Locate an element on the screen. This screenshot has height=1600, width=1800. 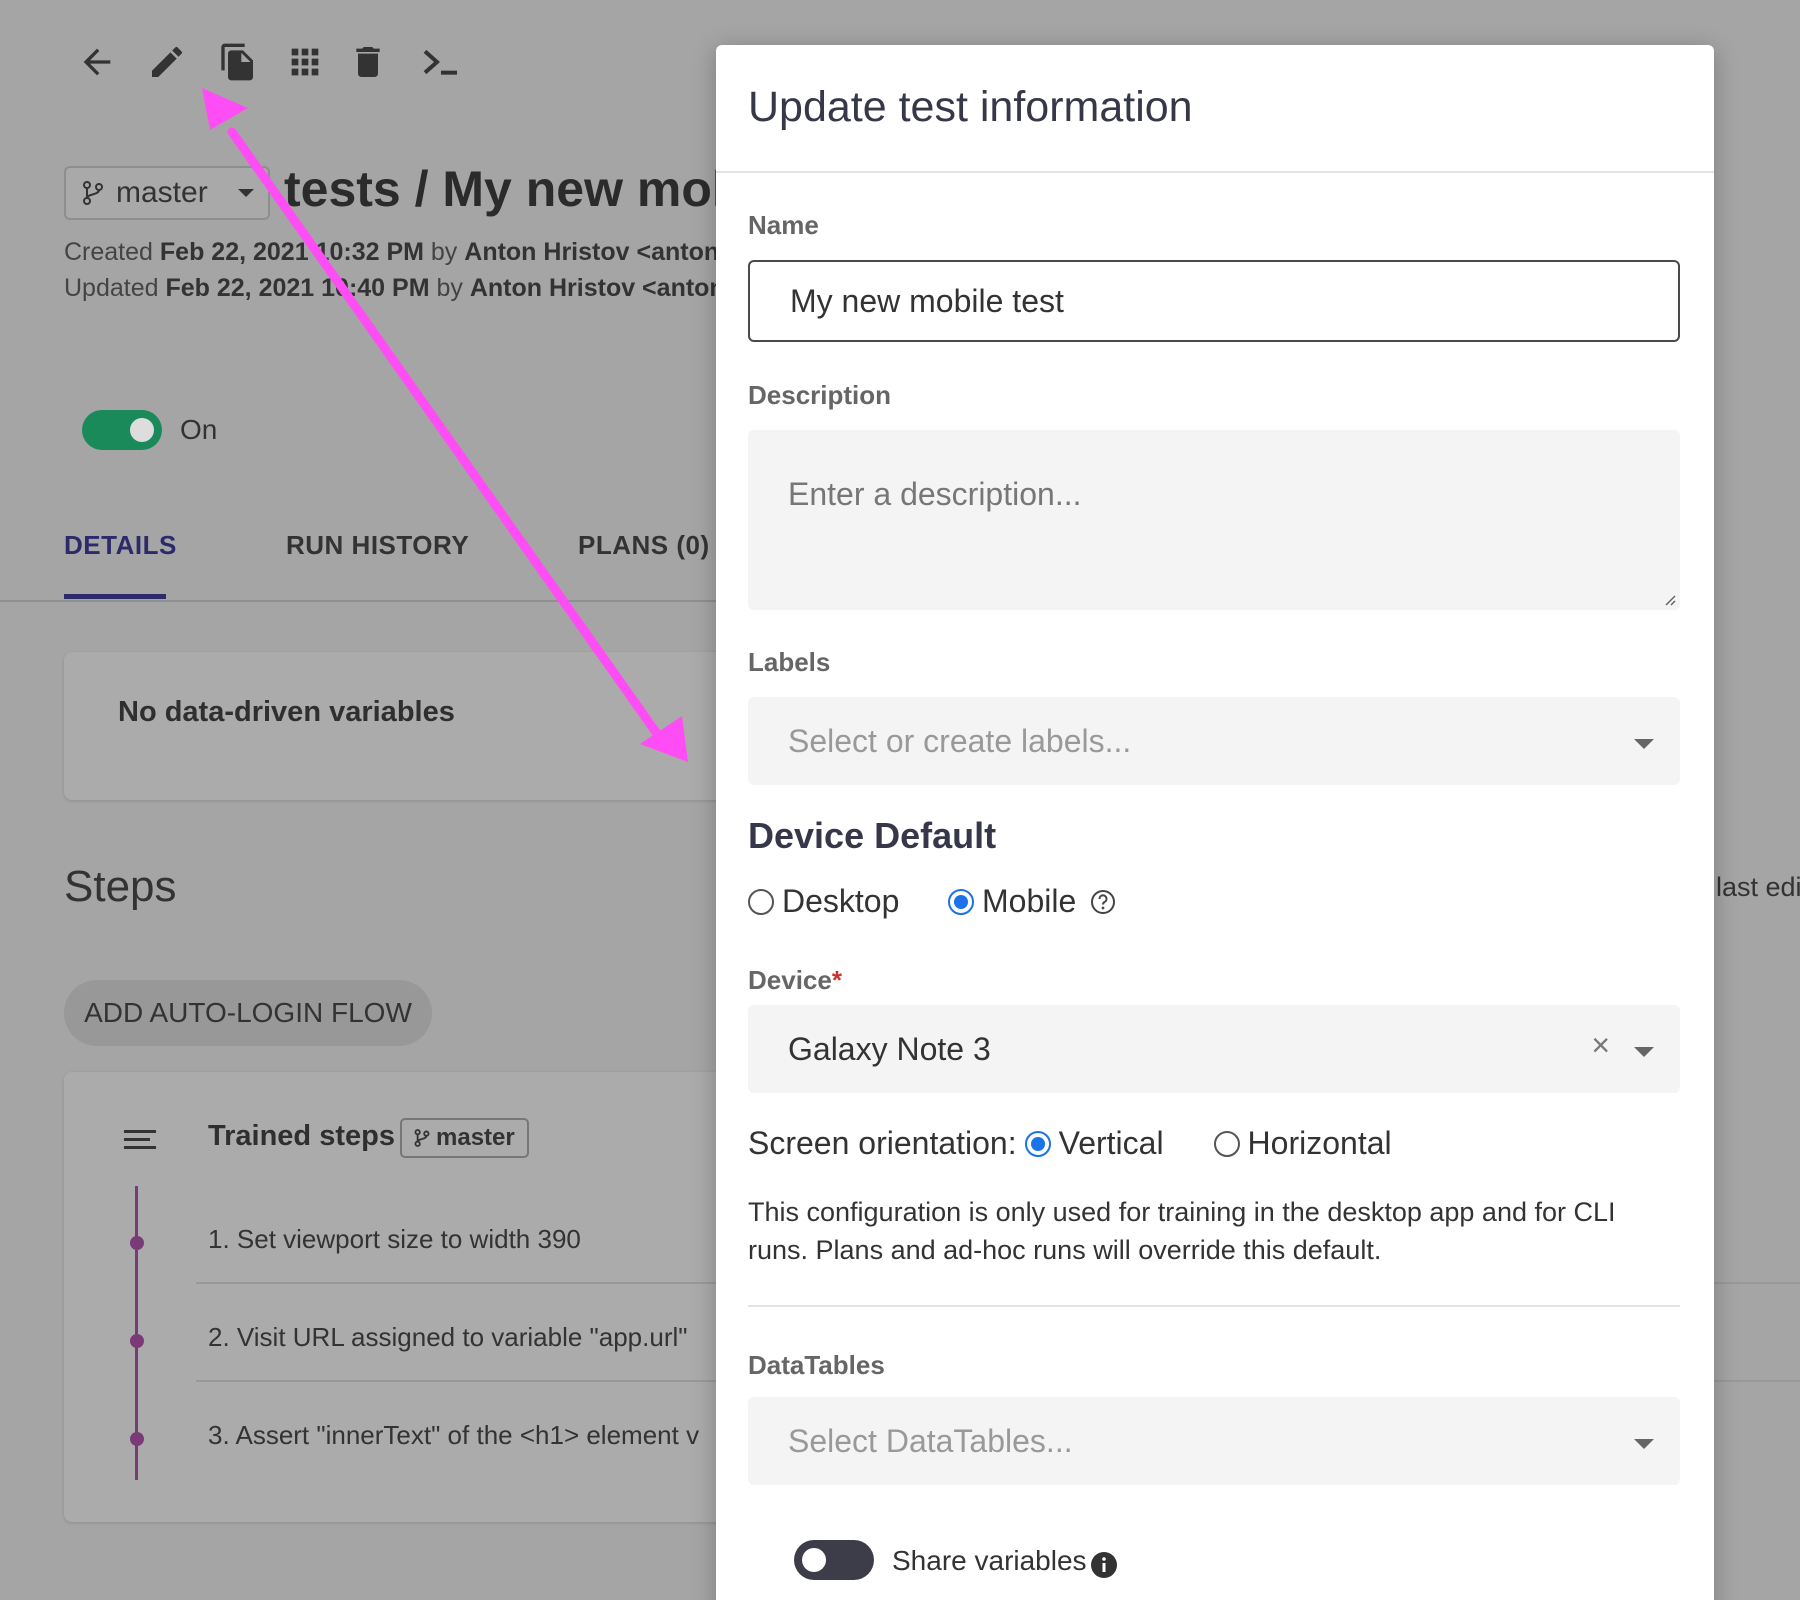
name-input: My new mobile test is located at coordinates (1214, 301).